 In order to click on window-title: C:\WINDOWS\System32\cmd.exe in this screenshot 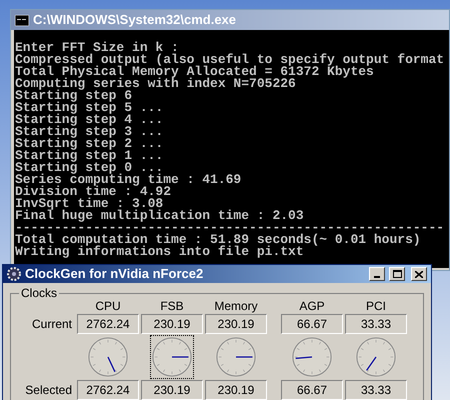, I will do `click(134, 20)`.